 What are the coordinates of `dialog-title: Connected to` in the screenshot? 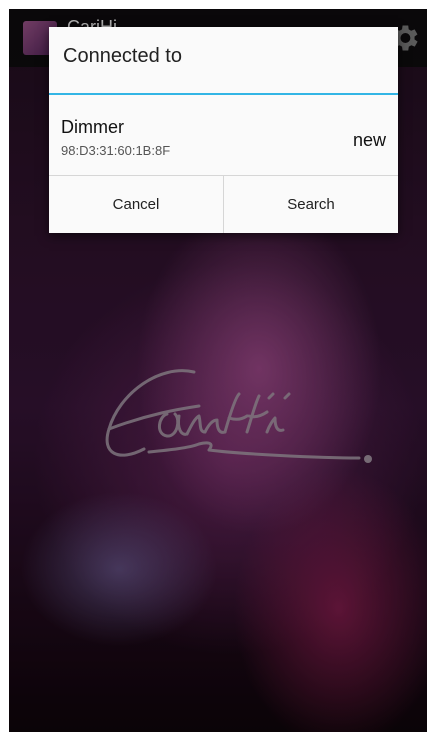 It's located at (122, 56).